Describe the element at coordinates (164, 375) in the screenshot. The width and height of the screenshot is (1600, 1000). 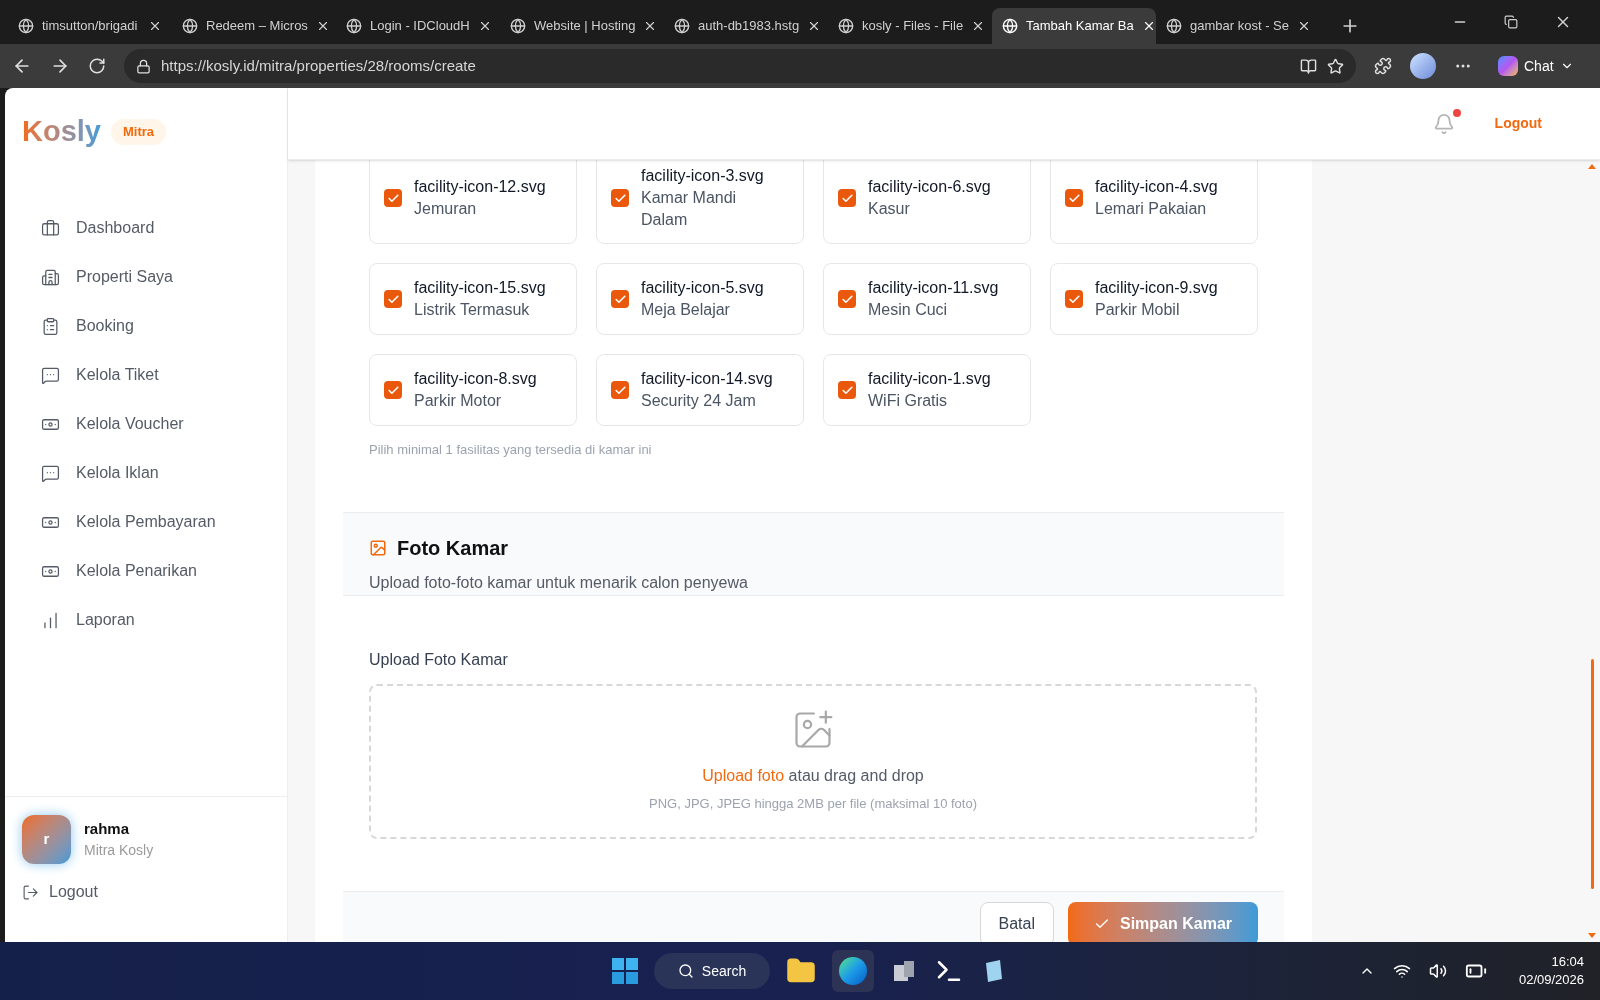
I see `sidebar-item: Kelola Tiket` at that location.